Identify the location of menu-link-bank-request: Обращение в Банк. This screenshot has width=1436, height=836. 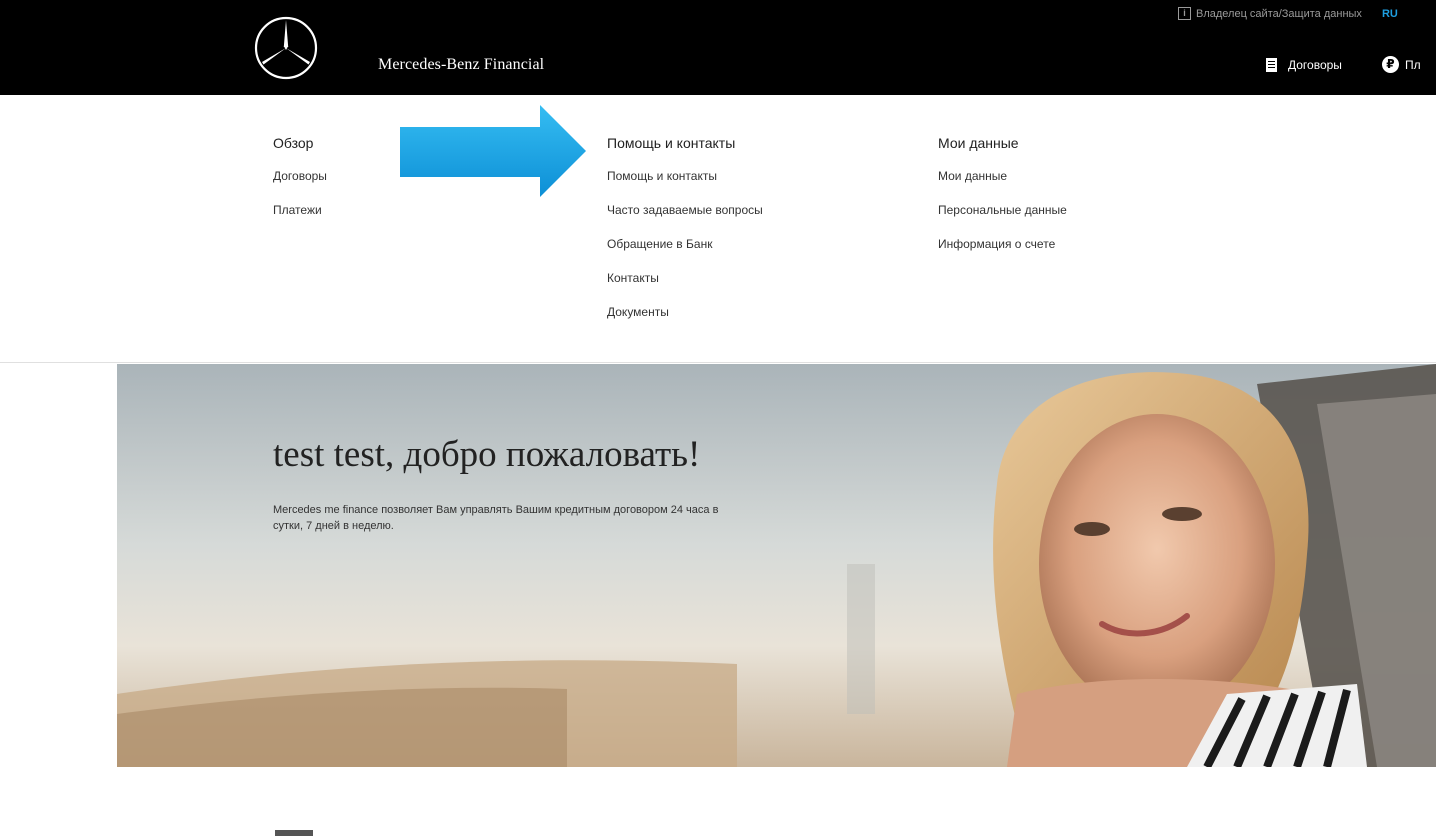
(685, 245).